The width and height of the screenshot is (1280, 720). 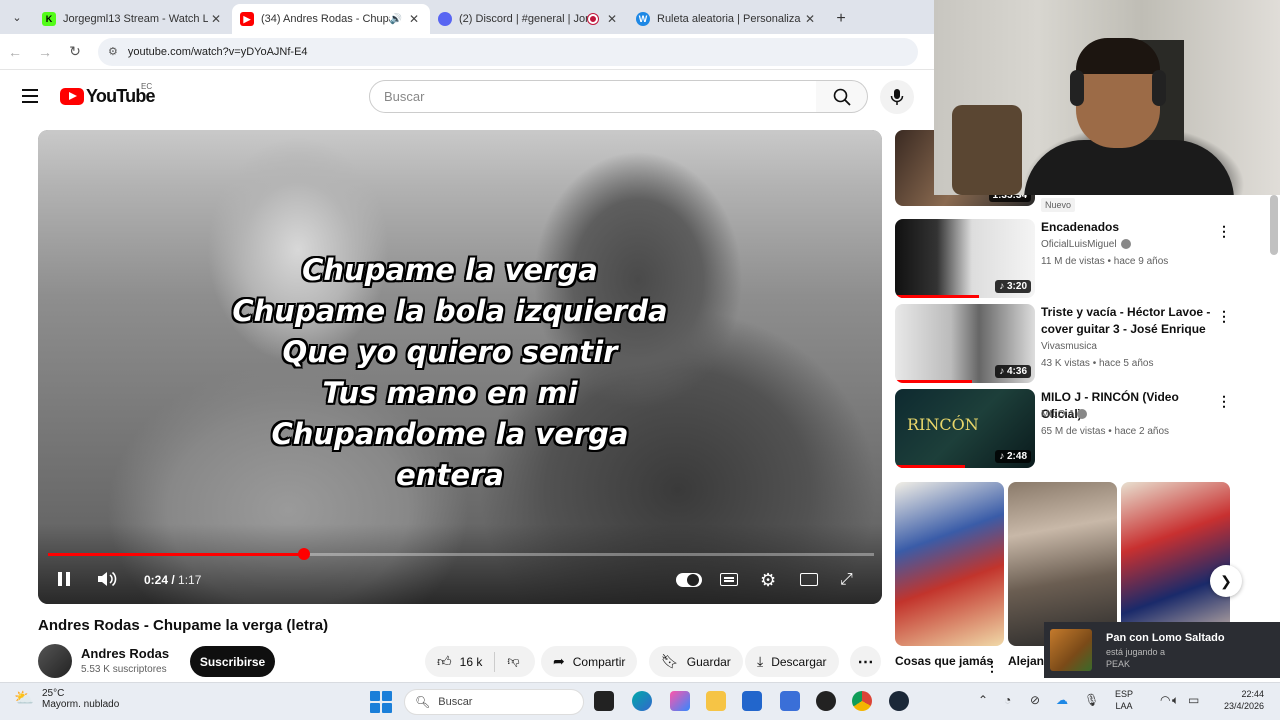 I want to click on search-button, so click(x=842, y=96).